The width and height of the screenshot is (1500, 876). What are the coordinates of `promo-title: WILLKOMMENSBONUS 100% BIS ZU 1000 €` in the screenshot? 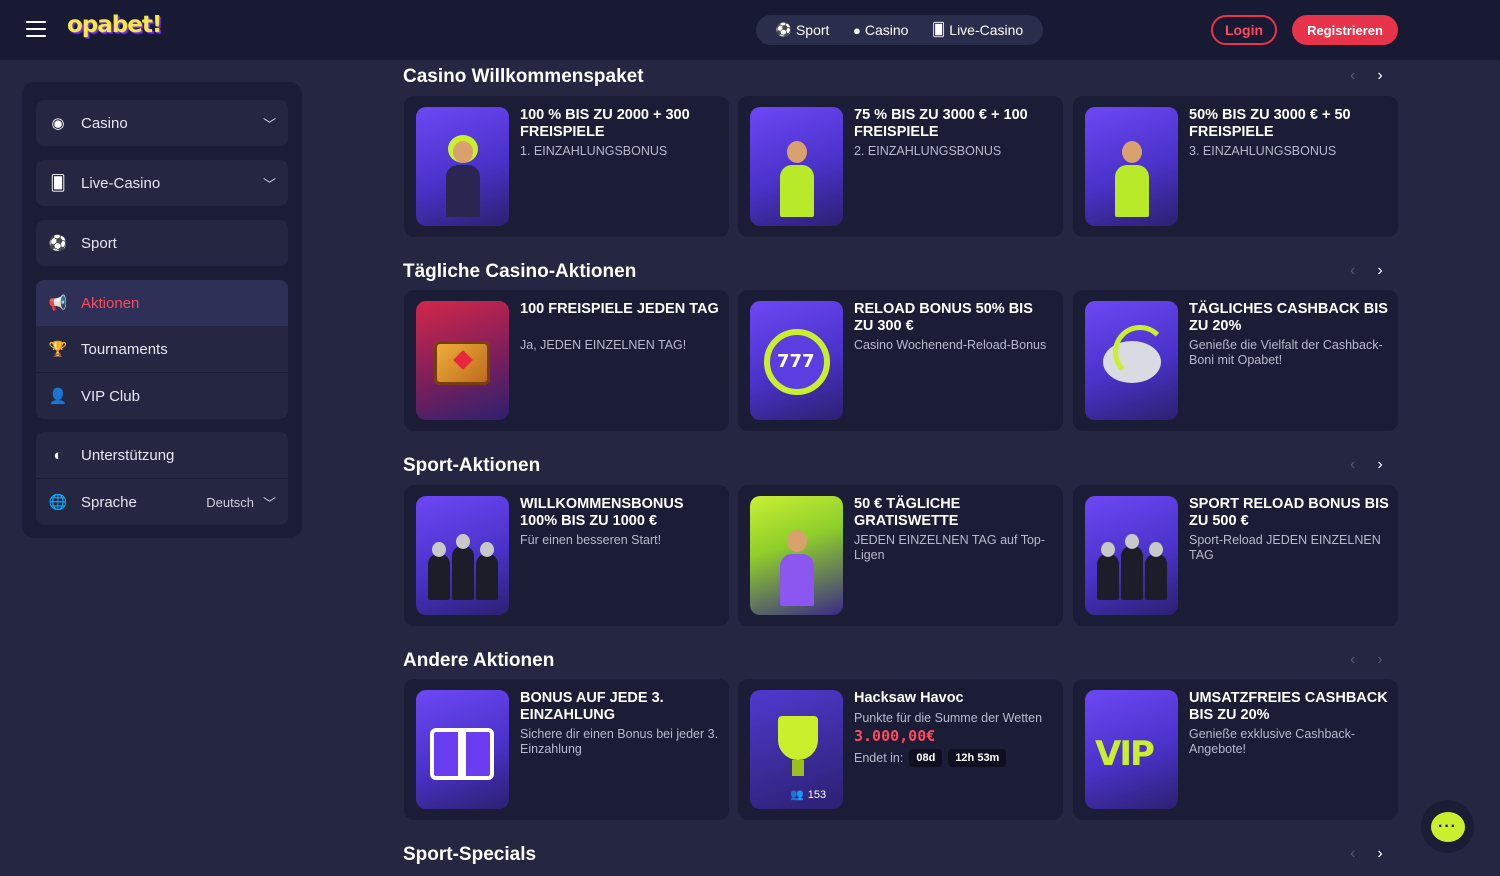 It's located at (602, 512).